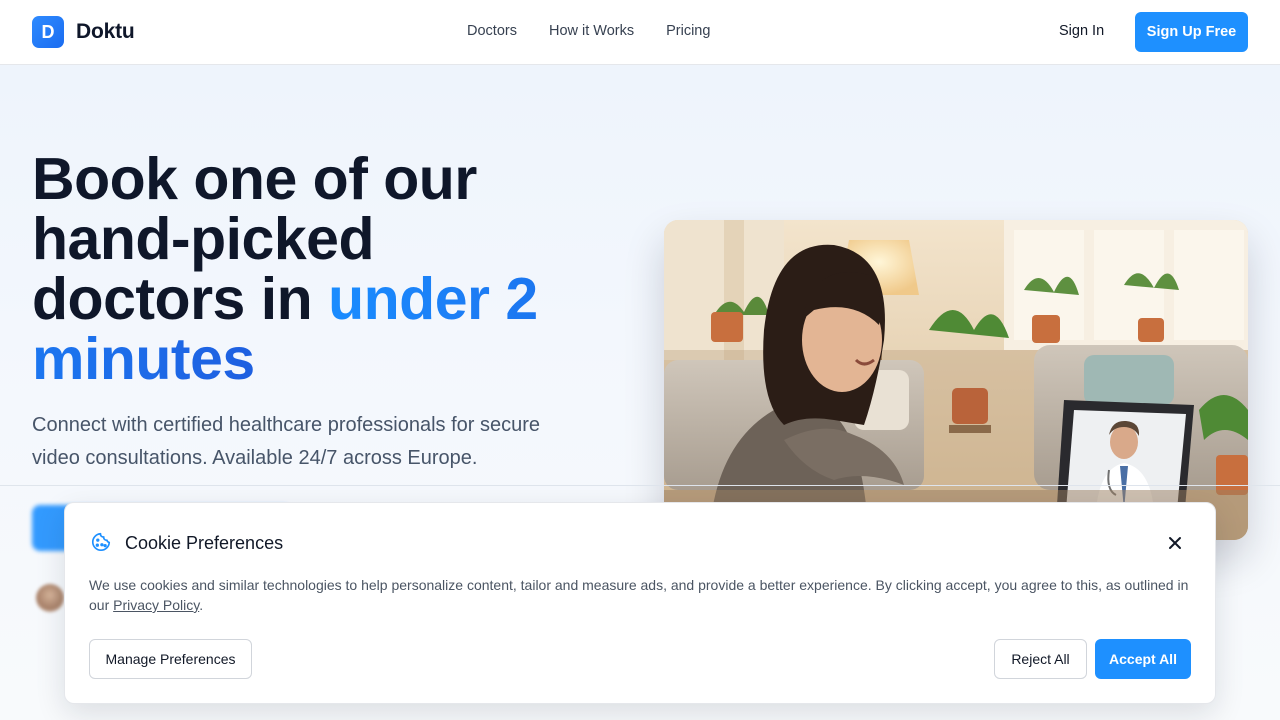 Image resolution: width=1280 pixels, height=720 pixels. What do you see at coordinates (48, 32) in the screenshot?
I see `logo-mark: D` at bounding box center [48, 32].